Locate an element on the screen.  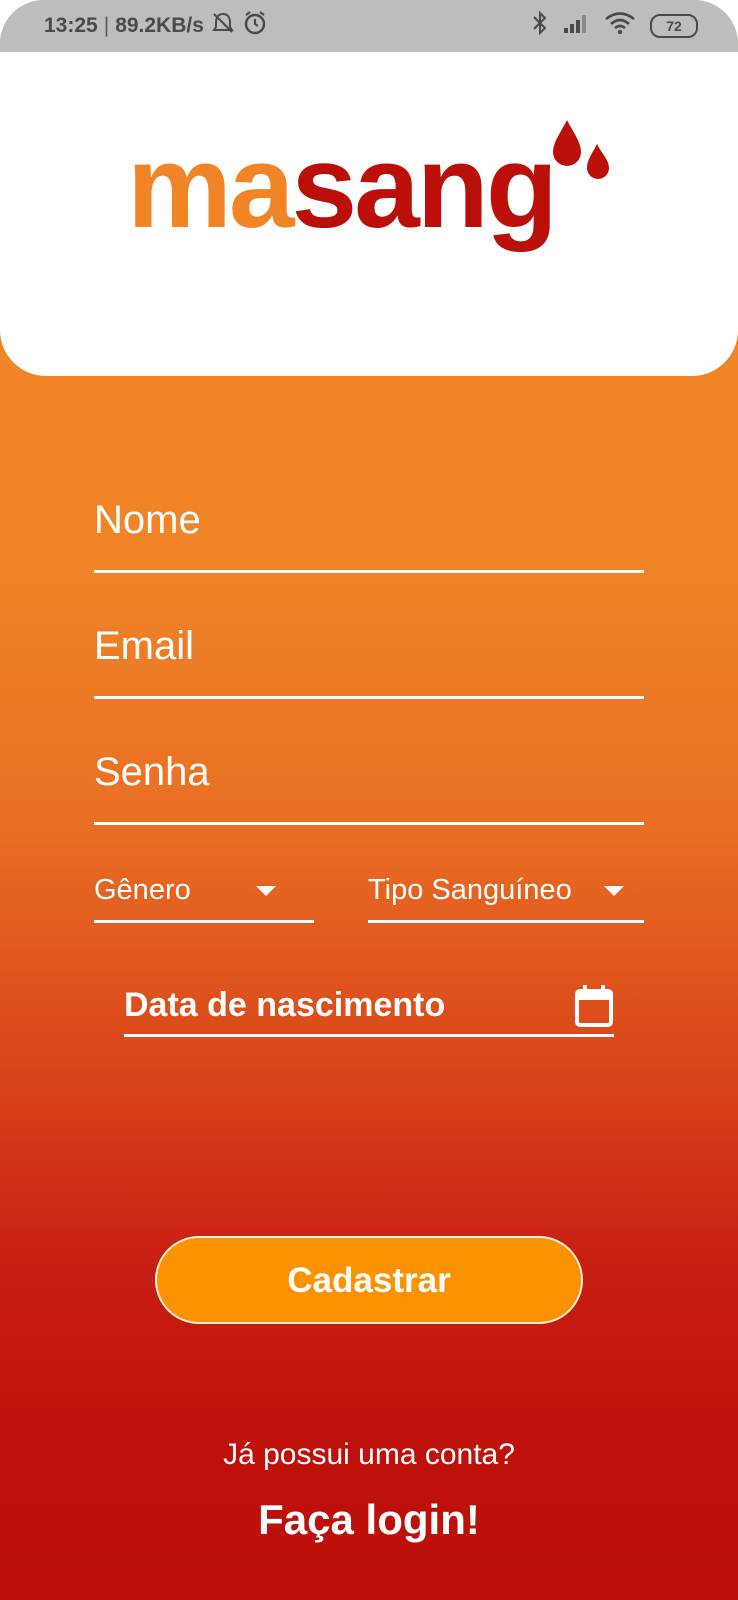
notifications-off-icon is located at coordinates (223, 26).